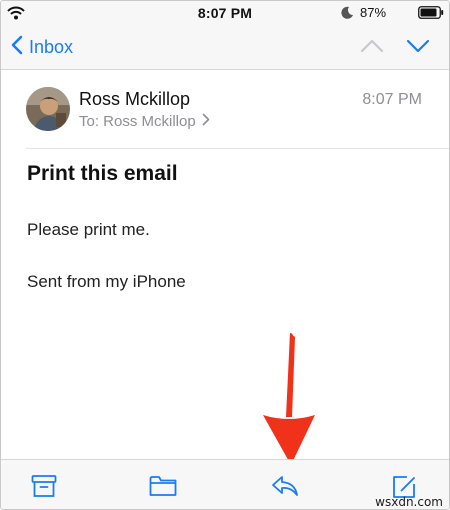 Image resolution: width=450 pixels, height=510 pixels. I want to click on chevron-right-icon, so click(206, 121).